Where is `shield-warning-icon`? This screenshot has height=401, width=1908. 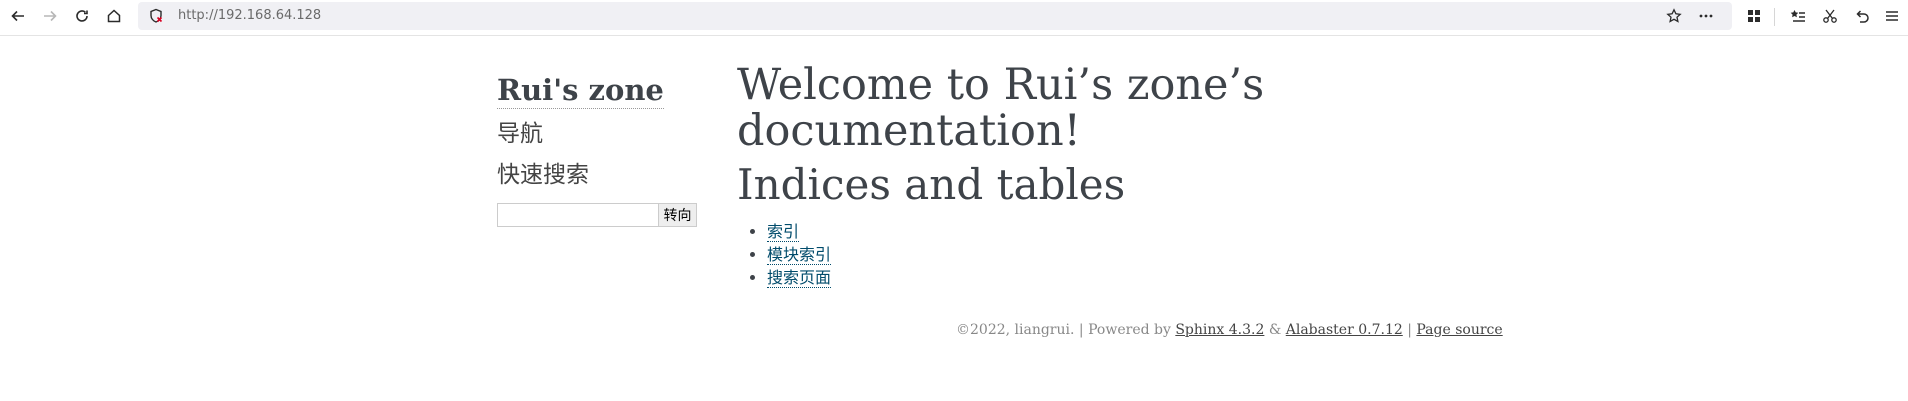
shield-warning-icon is located at coordinates (156, 16).